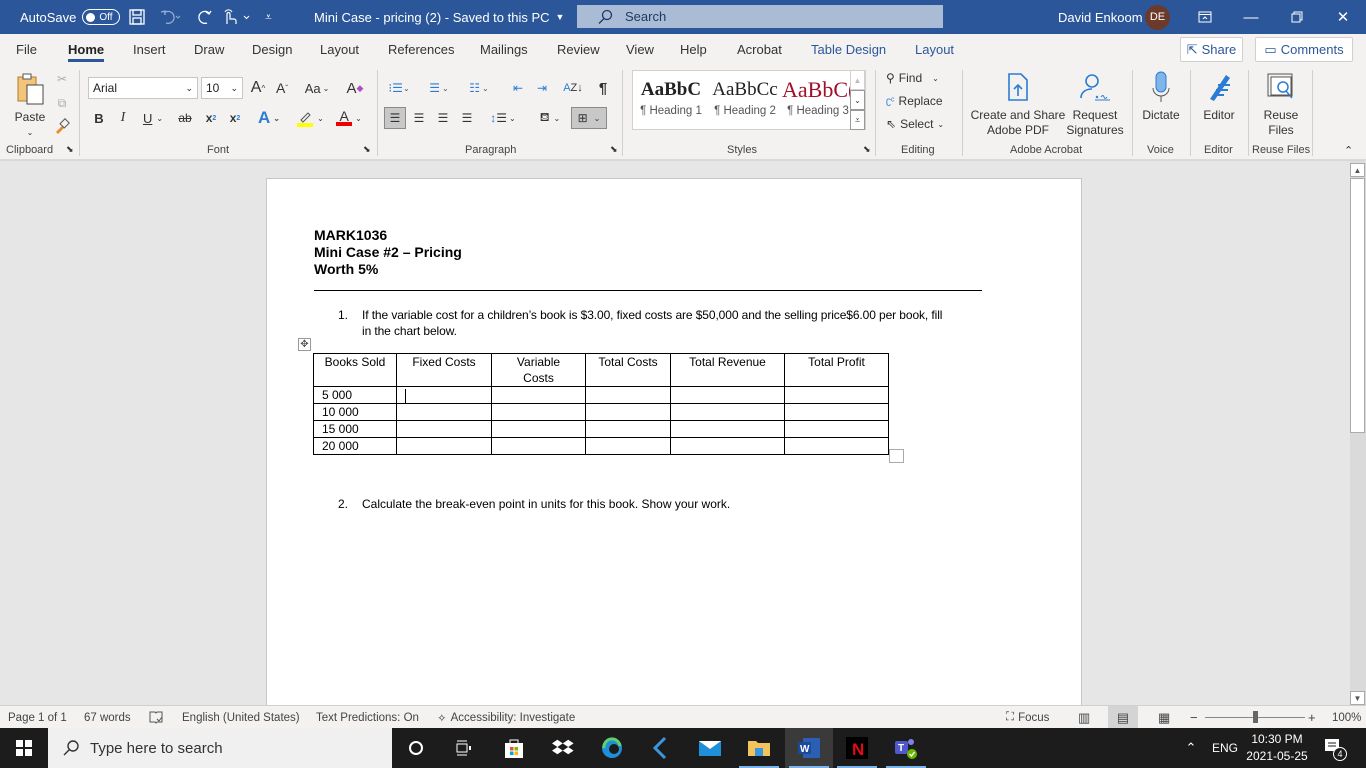  What do you see at coordinates (416, 748) in the screenshot?
I see `cortana-icon` at bounding box center [416, 748].